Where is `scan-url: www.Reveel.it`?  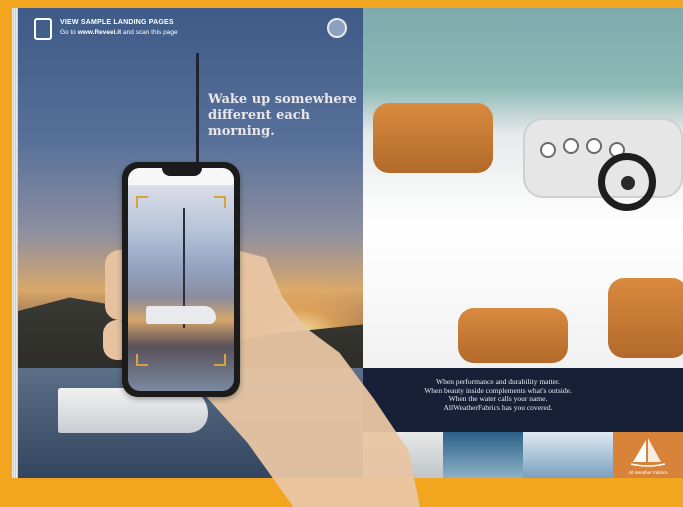
scan-url: www.Reveel.it is located at coordinates (99, 32).